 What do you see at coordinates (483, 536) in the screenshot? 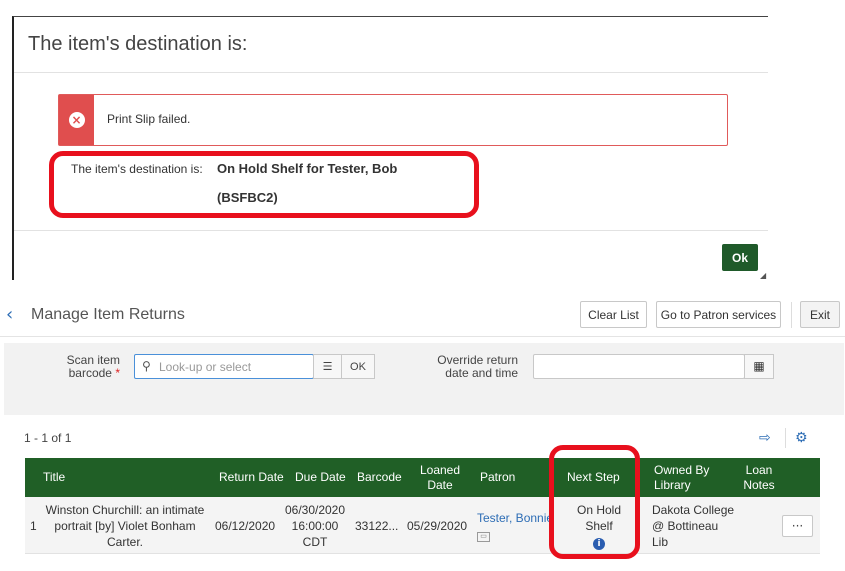
I see `patron-card-icon: ▭` at bounding box center [483, 536].